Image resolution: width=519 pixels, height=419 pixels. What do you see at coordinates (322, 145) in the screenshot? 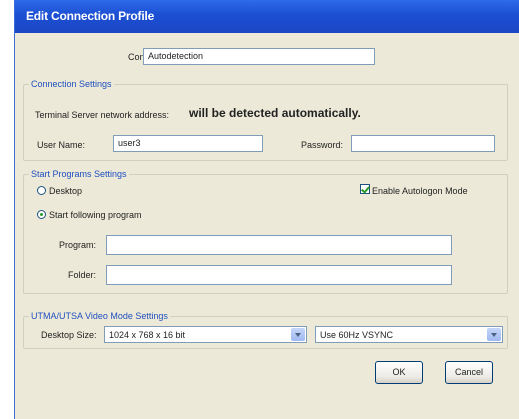
I see `password-label: Password:` at bounding box center [322, 145].